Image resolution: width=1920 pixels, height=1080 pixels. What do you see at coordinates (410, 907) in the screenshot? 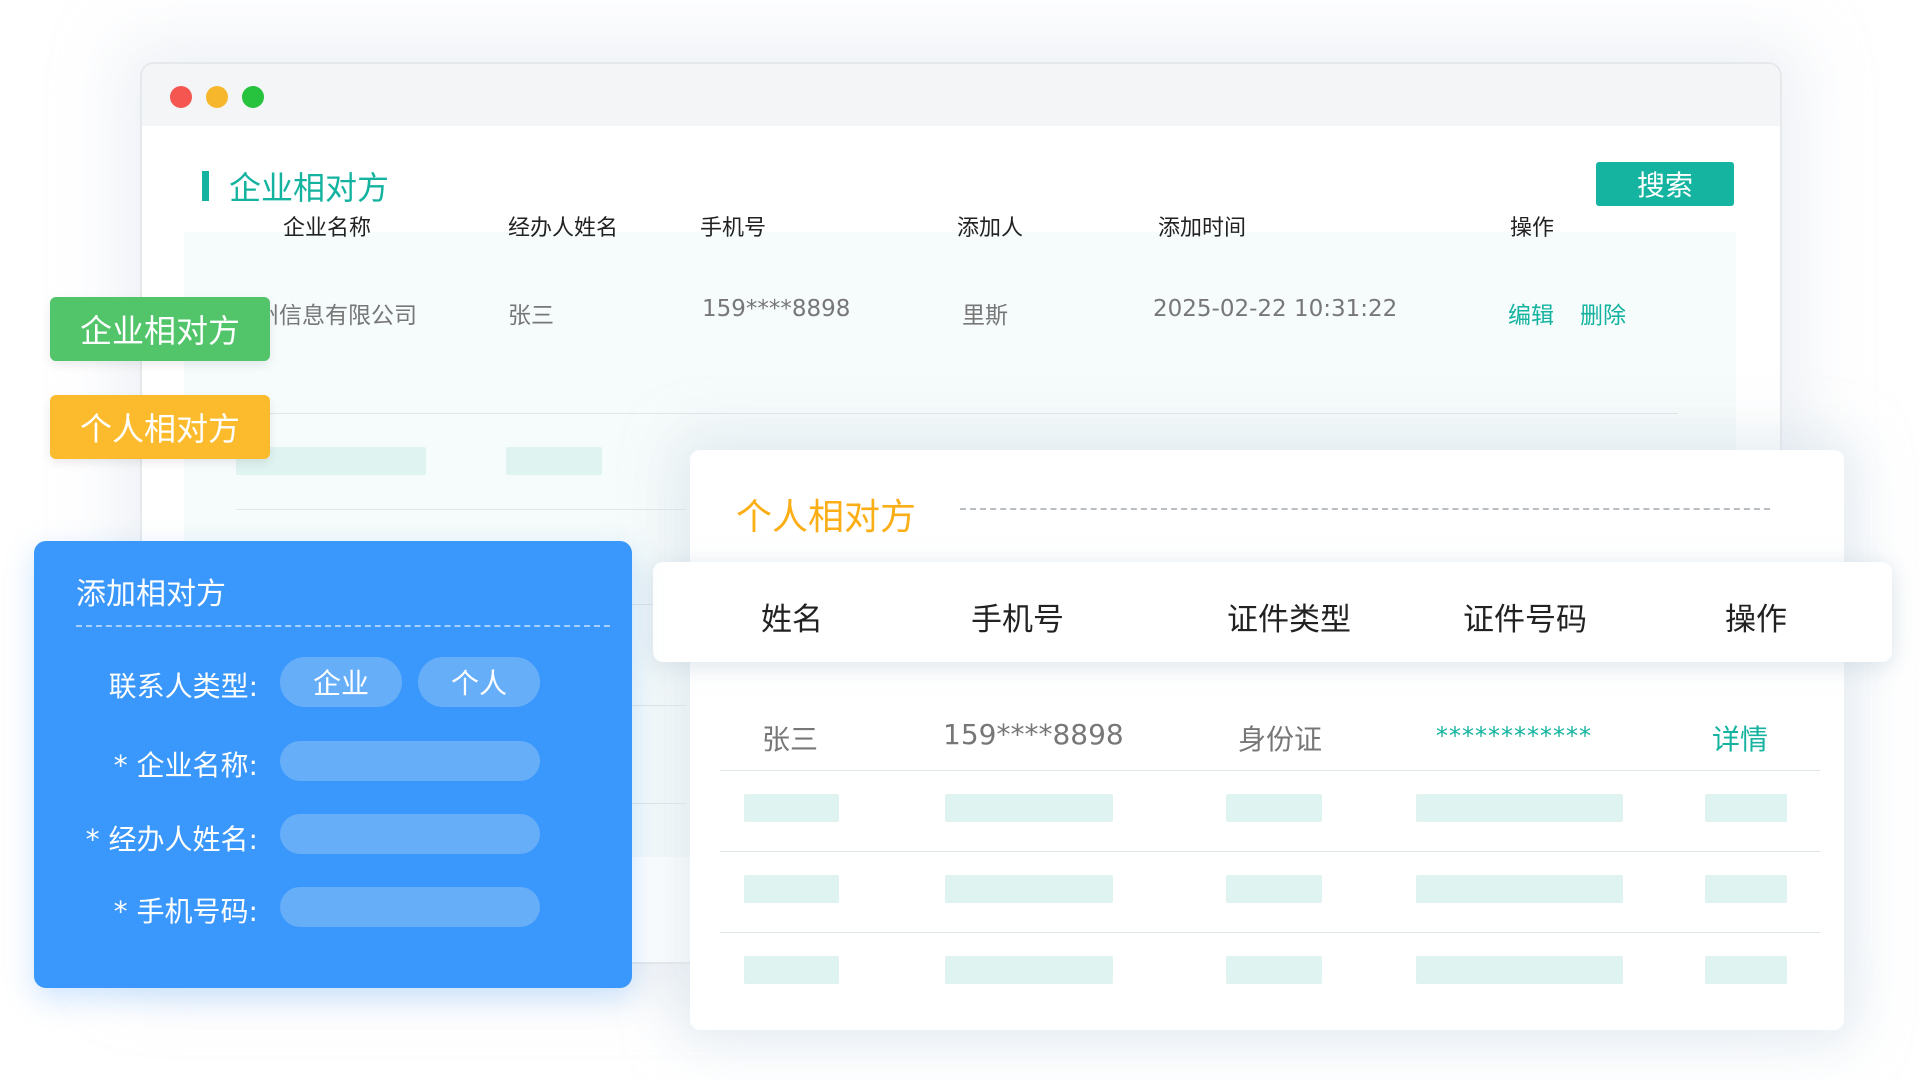
I see `phone-number-field` at bounding box center [410, 907].